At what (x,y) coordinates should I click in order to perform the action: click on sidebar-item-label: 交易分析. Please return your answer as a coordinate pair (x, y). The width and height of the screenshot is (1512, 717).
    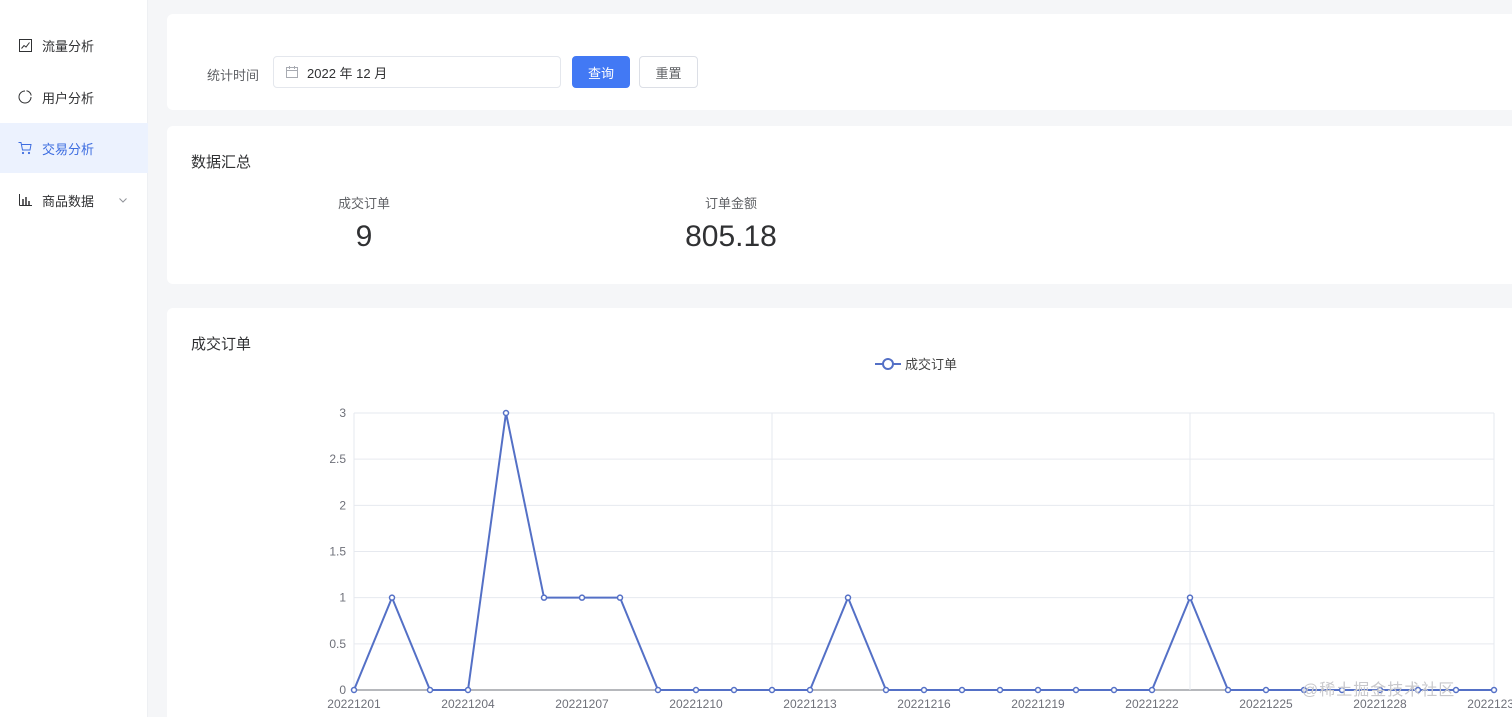
    Looking at the image, I should click on (68, 149).